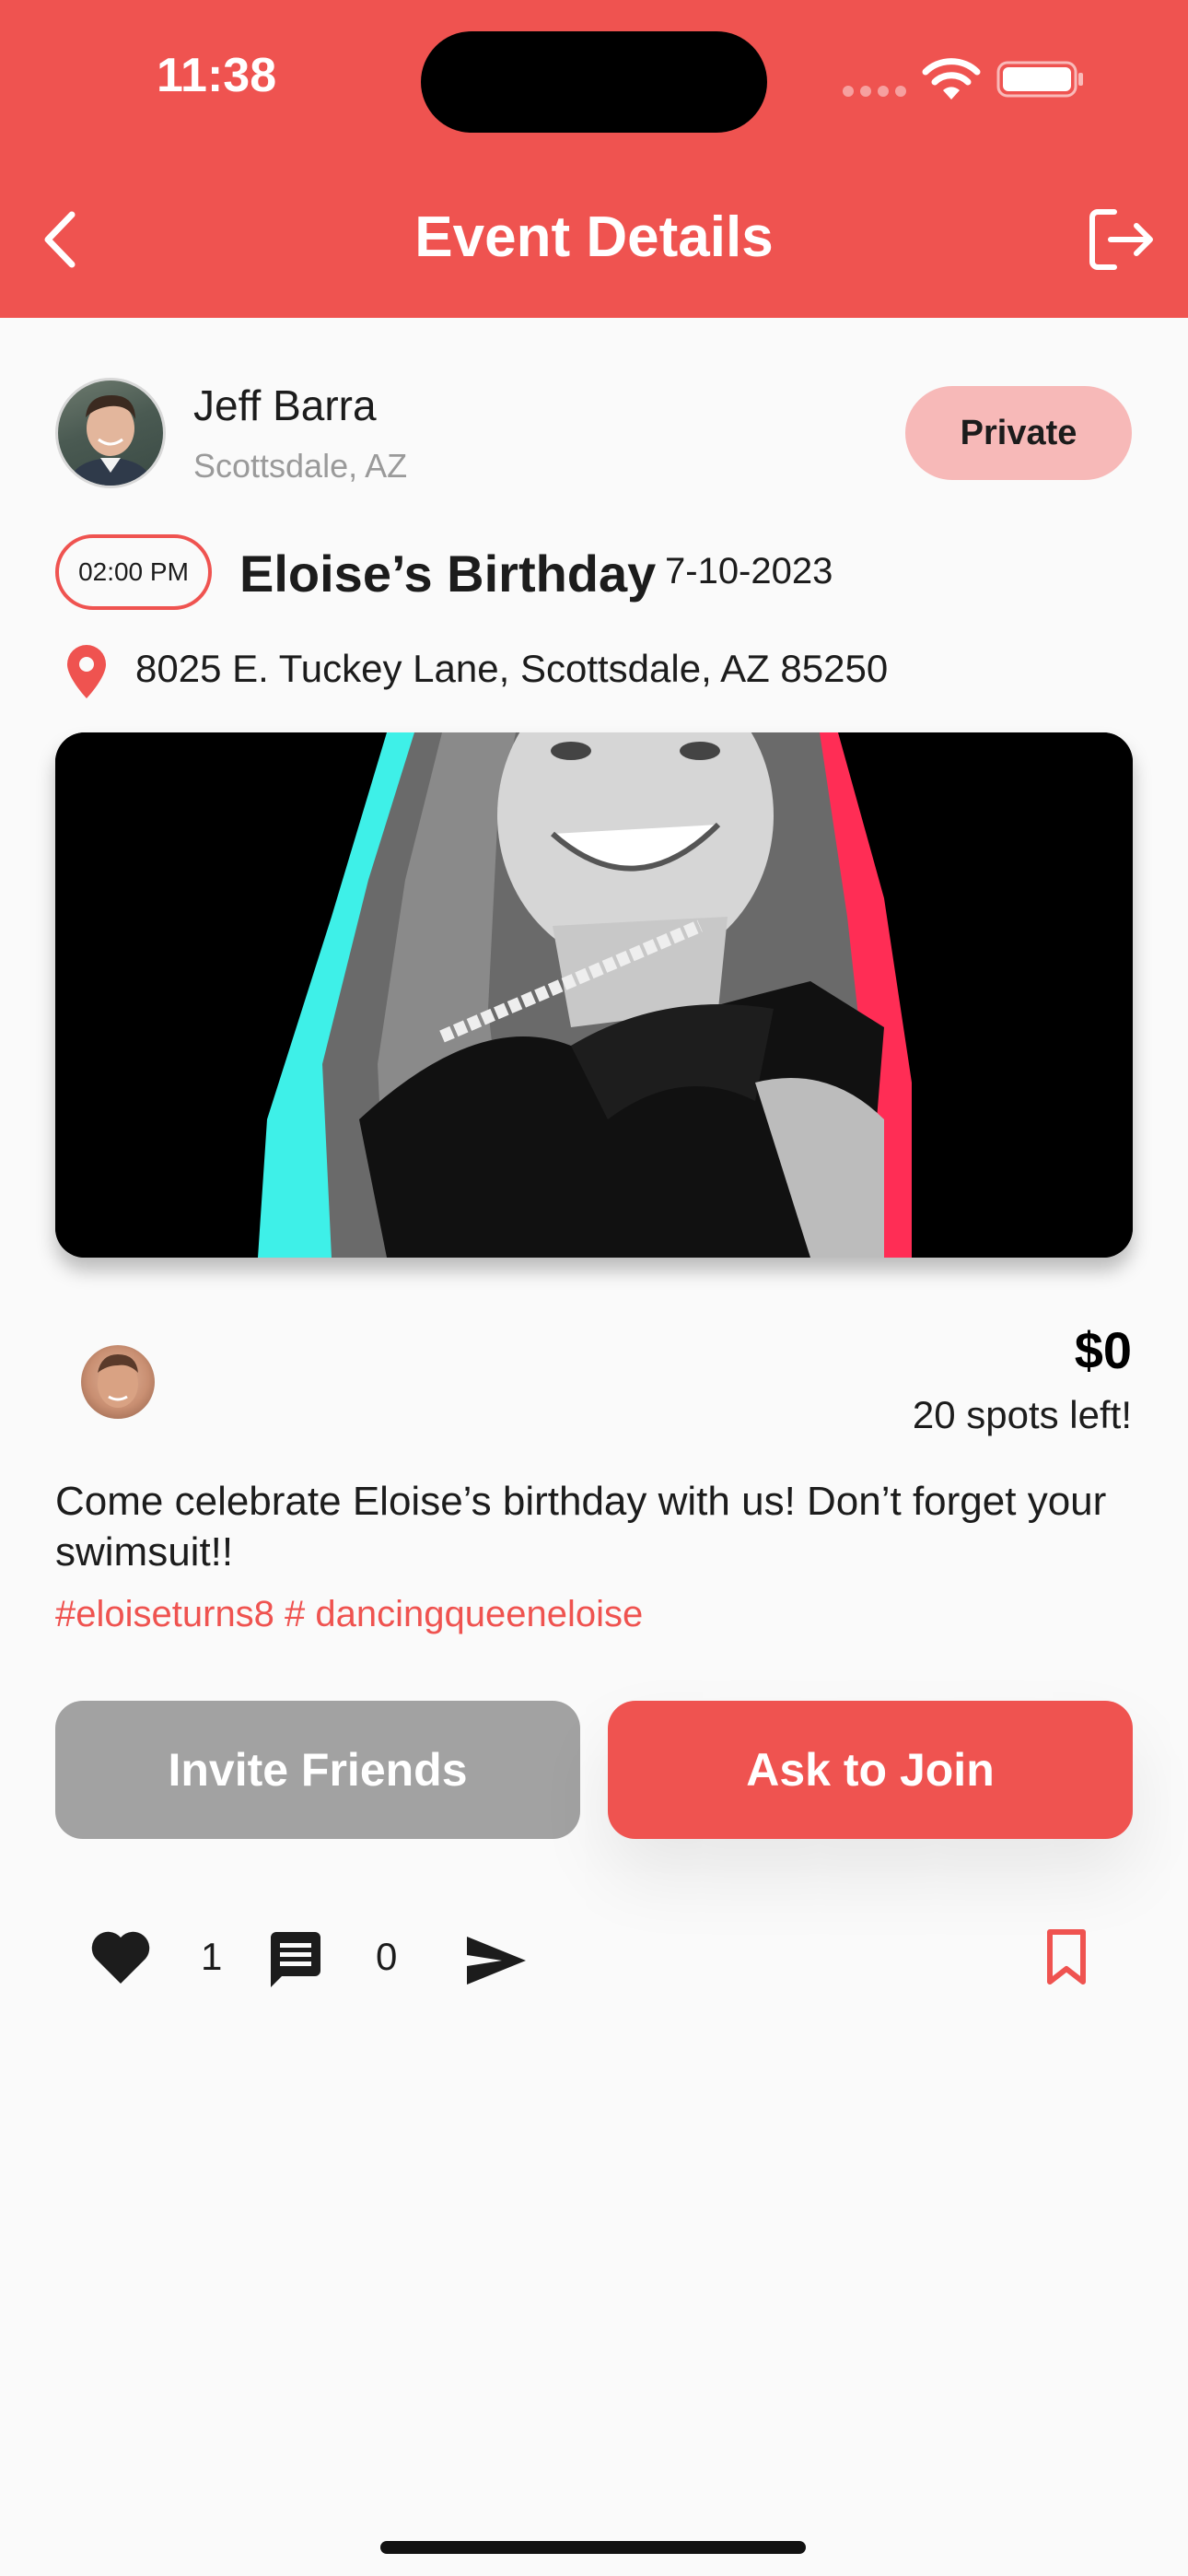  Describe the element at coordinates (133, 572) in the screenshot. I see `event-time-badge: 02:00 PM` at that location.